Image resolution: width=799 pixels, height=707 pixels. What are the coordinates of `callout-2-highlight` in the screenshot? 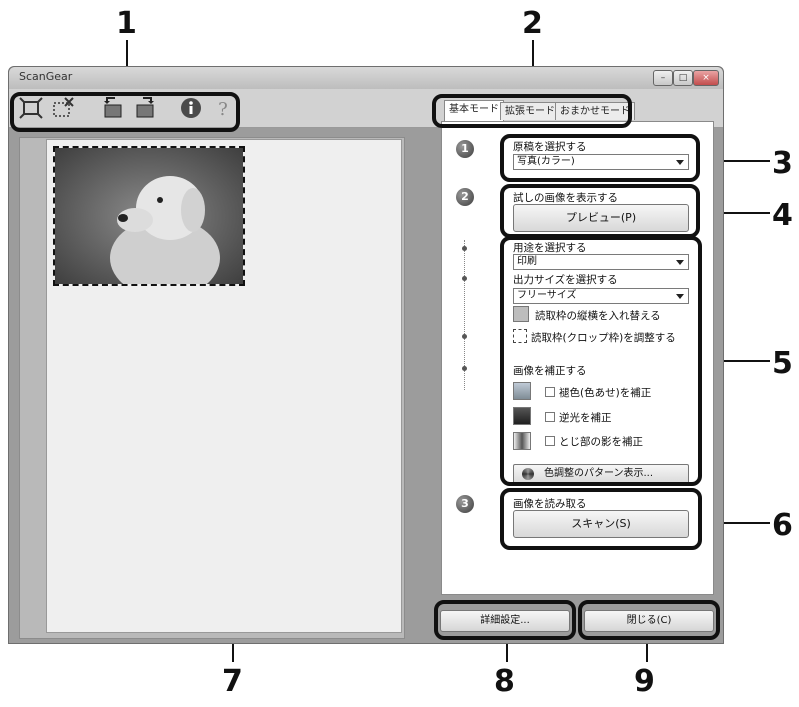 It's located at (532, 111).